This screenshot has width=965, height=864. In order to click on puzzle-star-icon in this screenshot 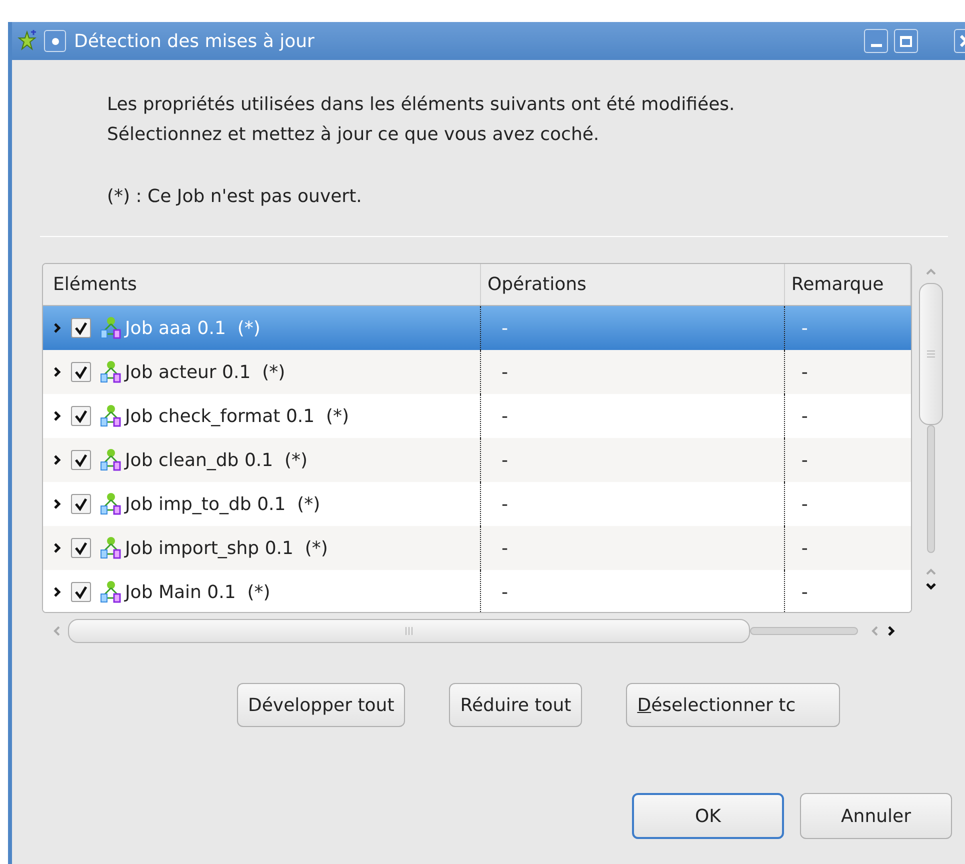, I will do `click(27, 41)`.